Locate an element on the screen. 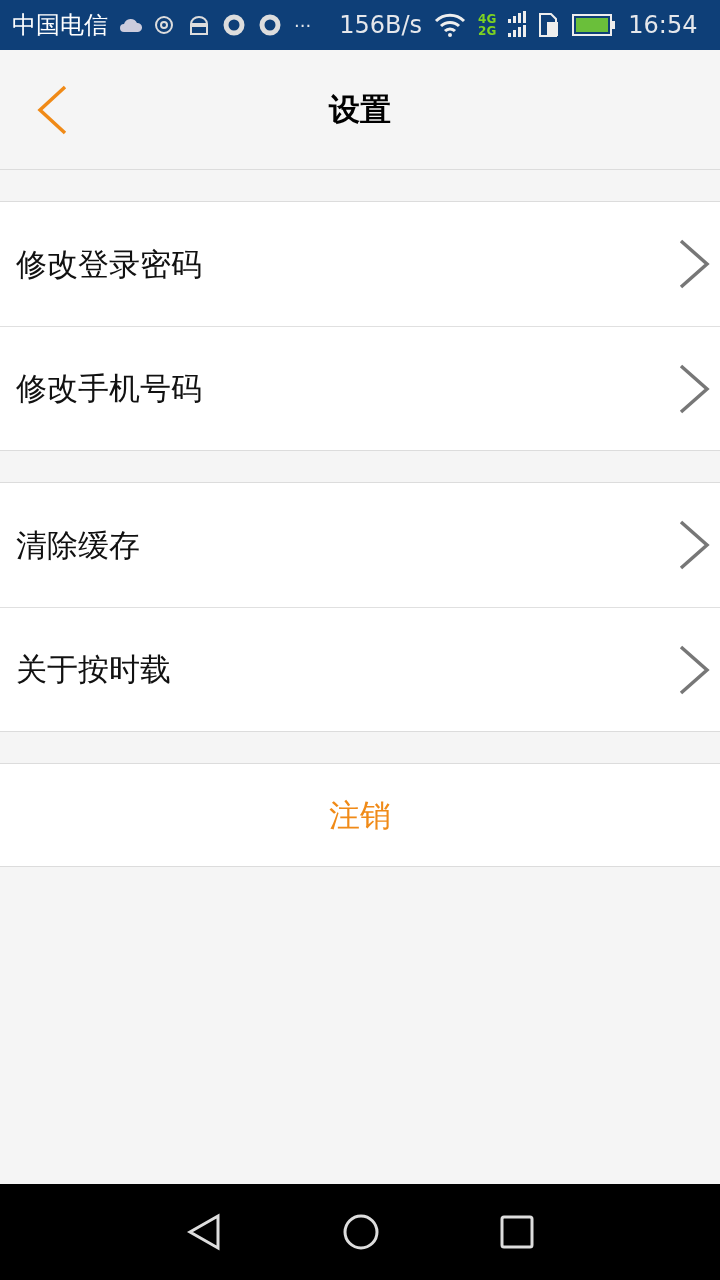 Image resolution: width=720 pixels, height=1280 pixels. signal-icon is located at coordinates (517, 25).